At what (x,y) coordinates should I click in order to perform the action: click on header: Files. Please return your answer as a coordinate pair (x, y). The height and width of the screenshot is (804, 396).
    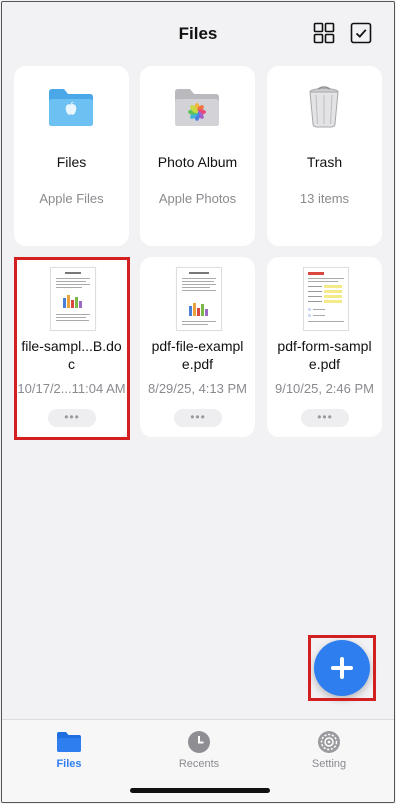
    Looking at the image, I should click on (198, 33).